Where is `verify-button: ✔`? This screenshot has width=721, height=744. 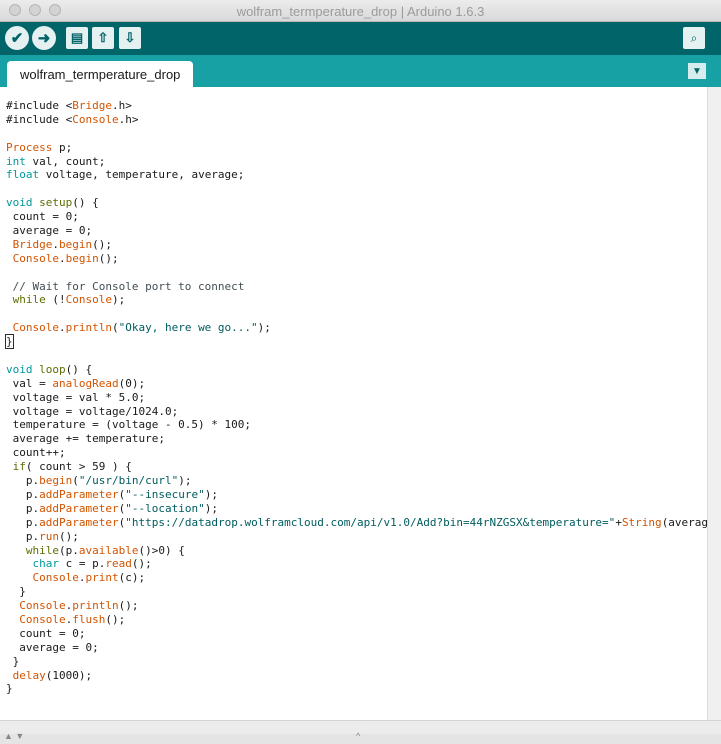
verify-button: ✔ is located at coordinates (17, 38).